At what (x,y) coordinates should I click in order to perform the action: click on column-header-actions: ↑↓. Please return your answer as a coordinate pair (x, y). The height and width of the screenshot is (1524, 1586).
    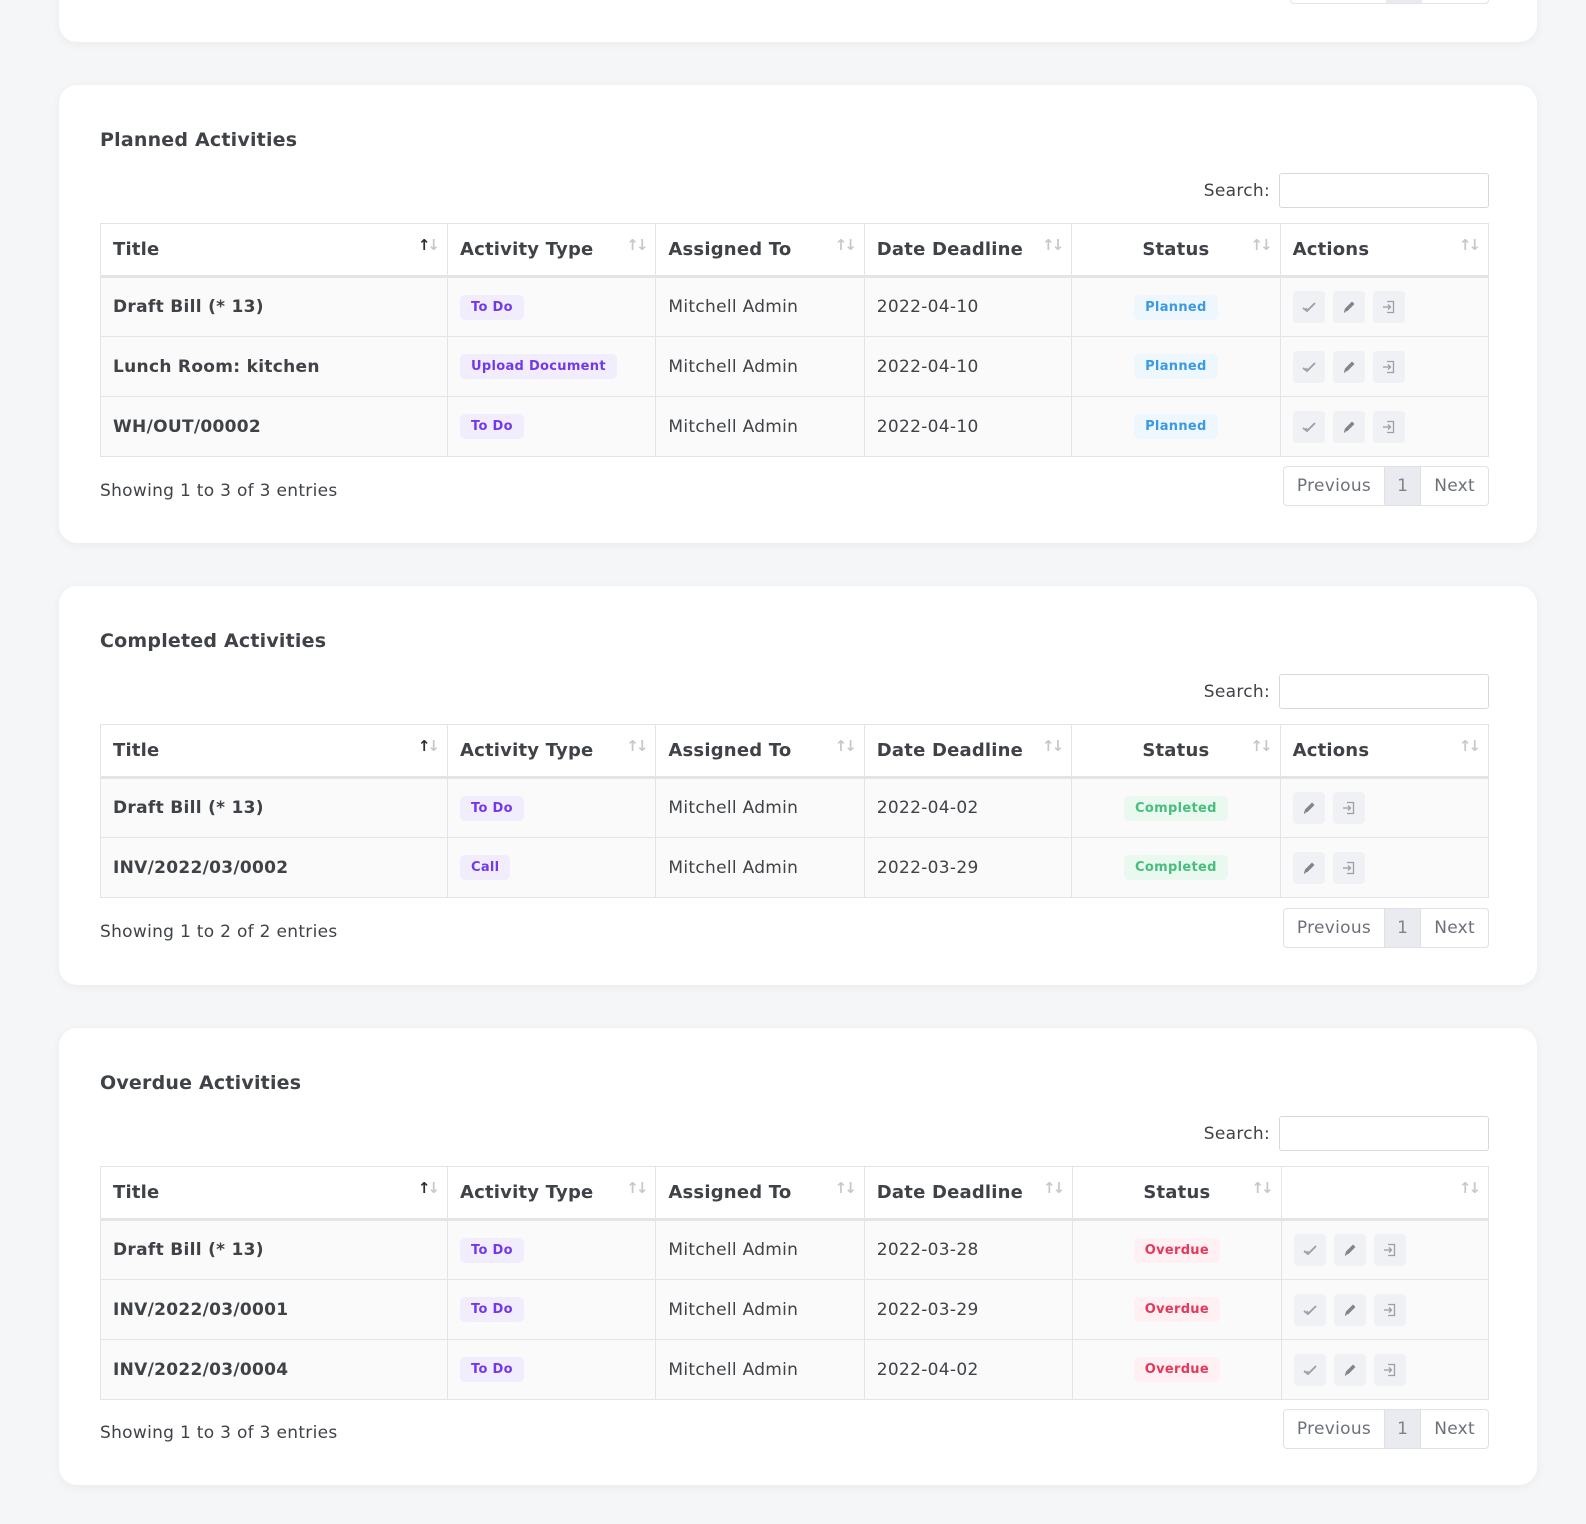
    Looking at the image, I should click on (1385, 1193).